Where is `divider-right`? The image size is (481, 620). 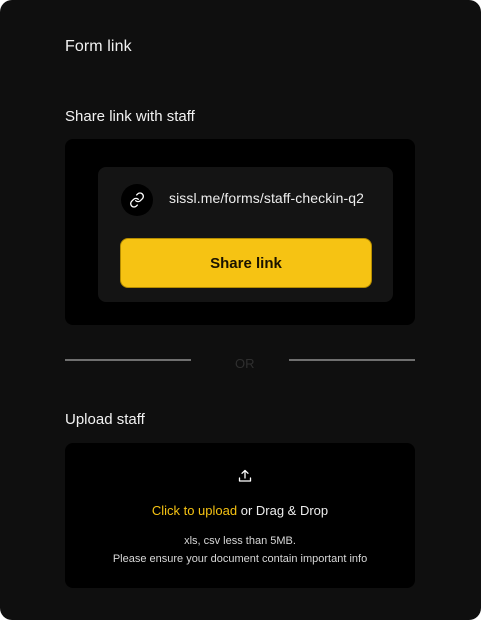
divider-right is located at coordinates (352, 360).